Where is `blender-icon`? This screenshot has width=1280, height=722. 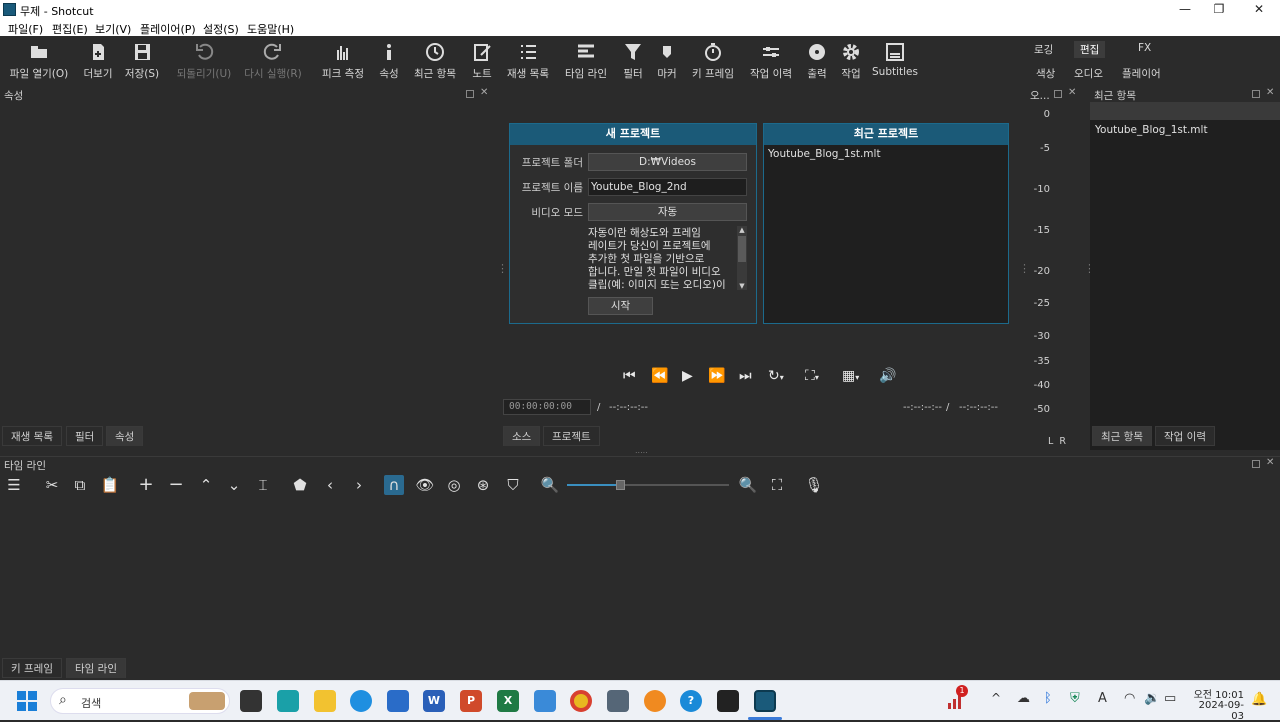 blender-icon is located at coordinates (655, 701).